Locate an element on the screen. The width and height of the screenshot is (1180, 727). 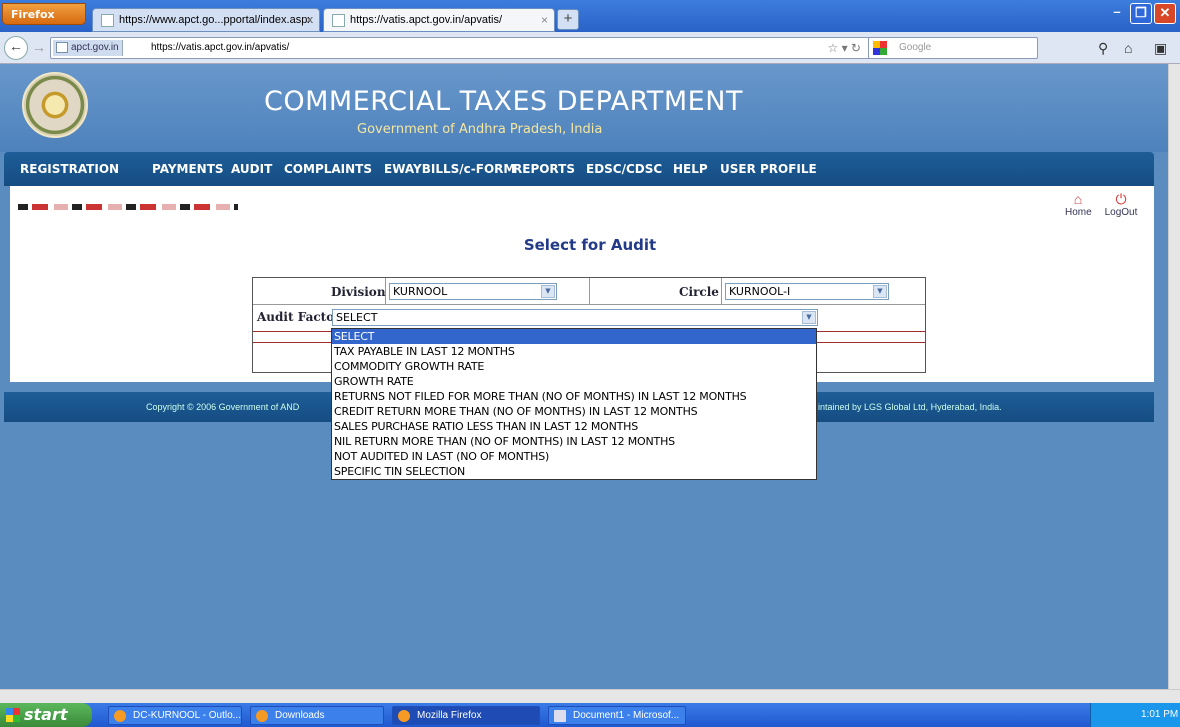
bookmark-star-icon: ☆ ▾ ↻ is located at coordinates (844, 48).